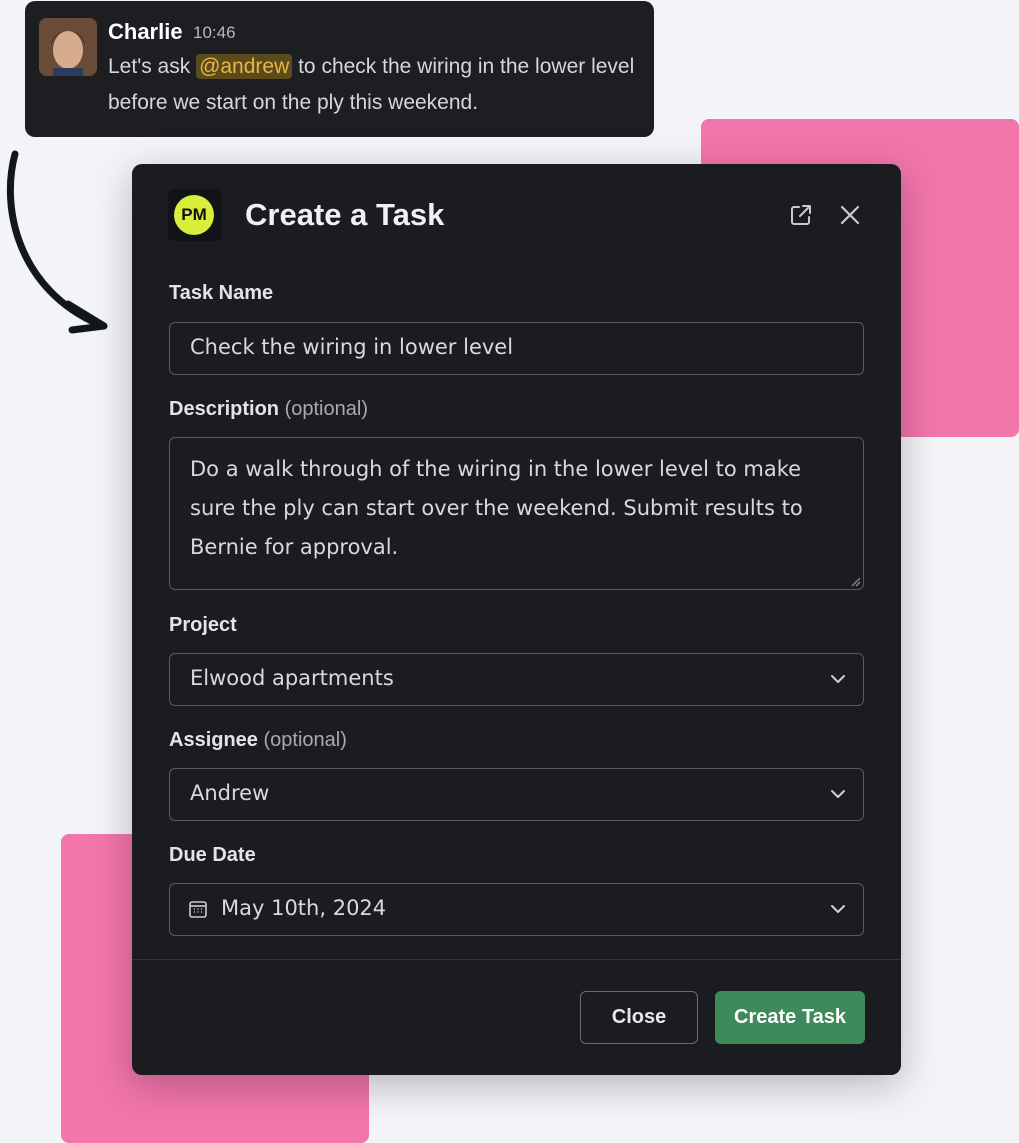 This screenshot has height=1143, width=1019. I want to click on message-author: Charlie, so click(145, 32).